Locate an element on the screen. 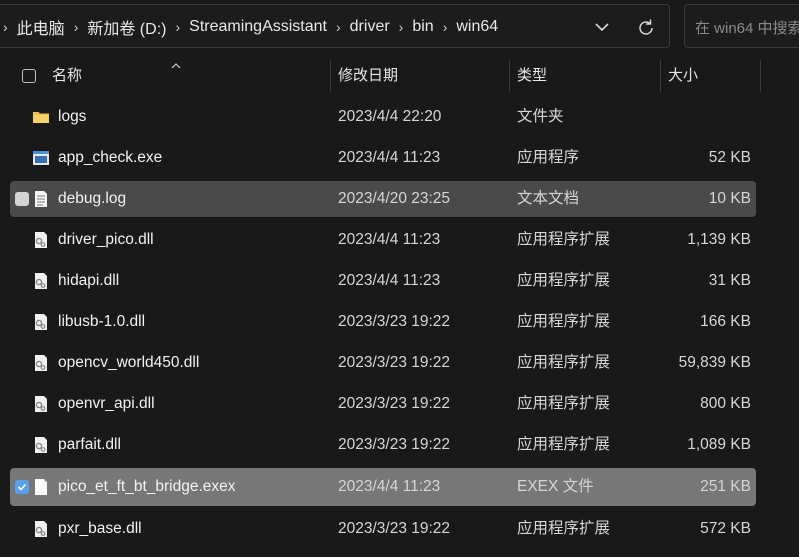 The image size is (799, 557). file-type: 应用程序 is located at coordinates (548, 157).